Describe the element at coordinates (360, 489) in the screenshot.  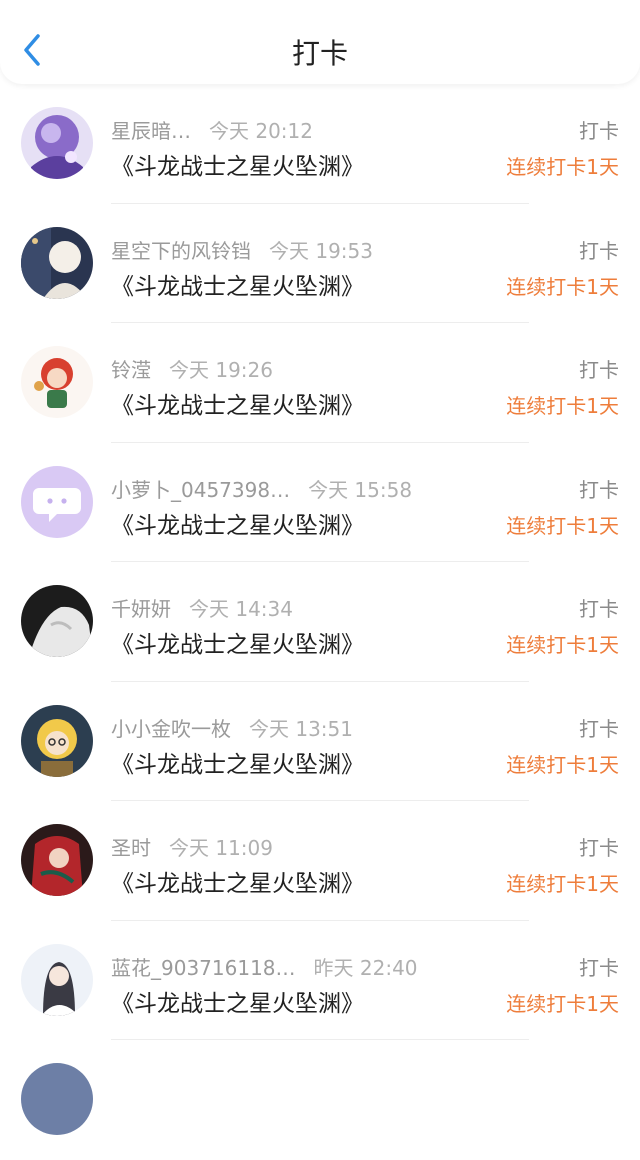
I see `checkin-time: 今天 15:58` at that location.